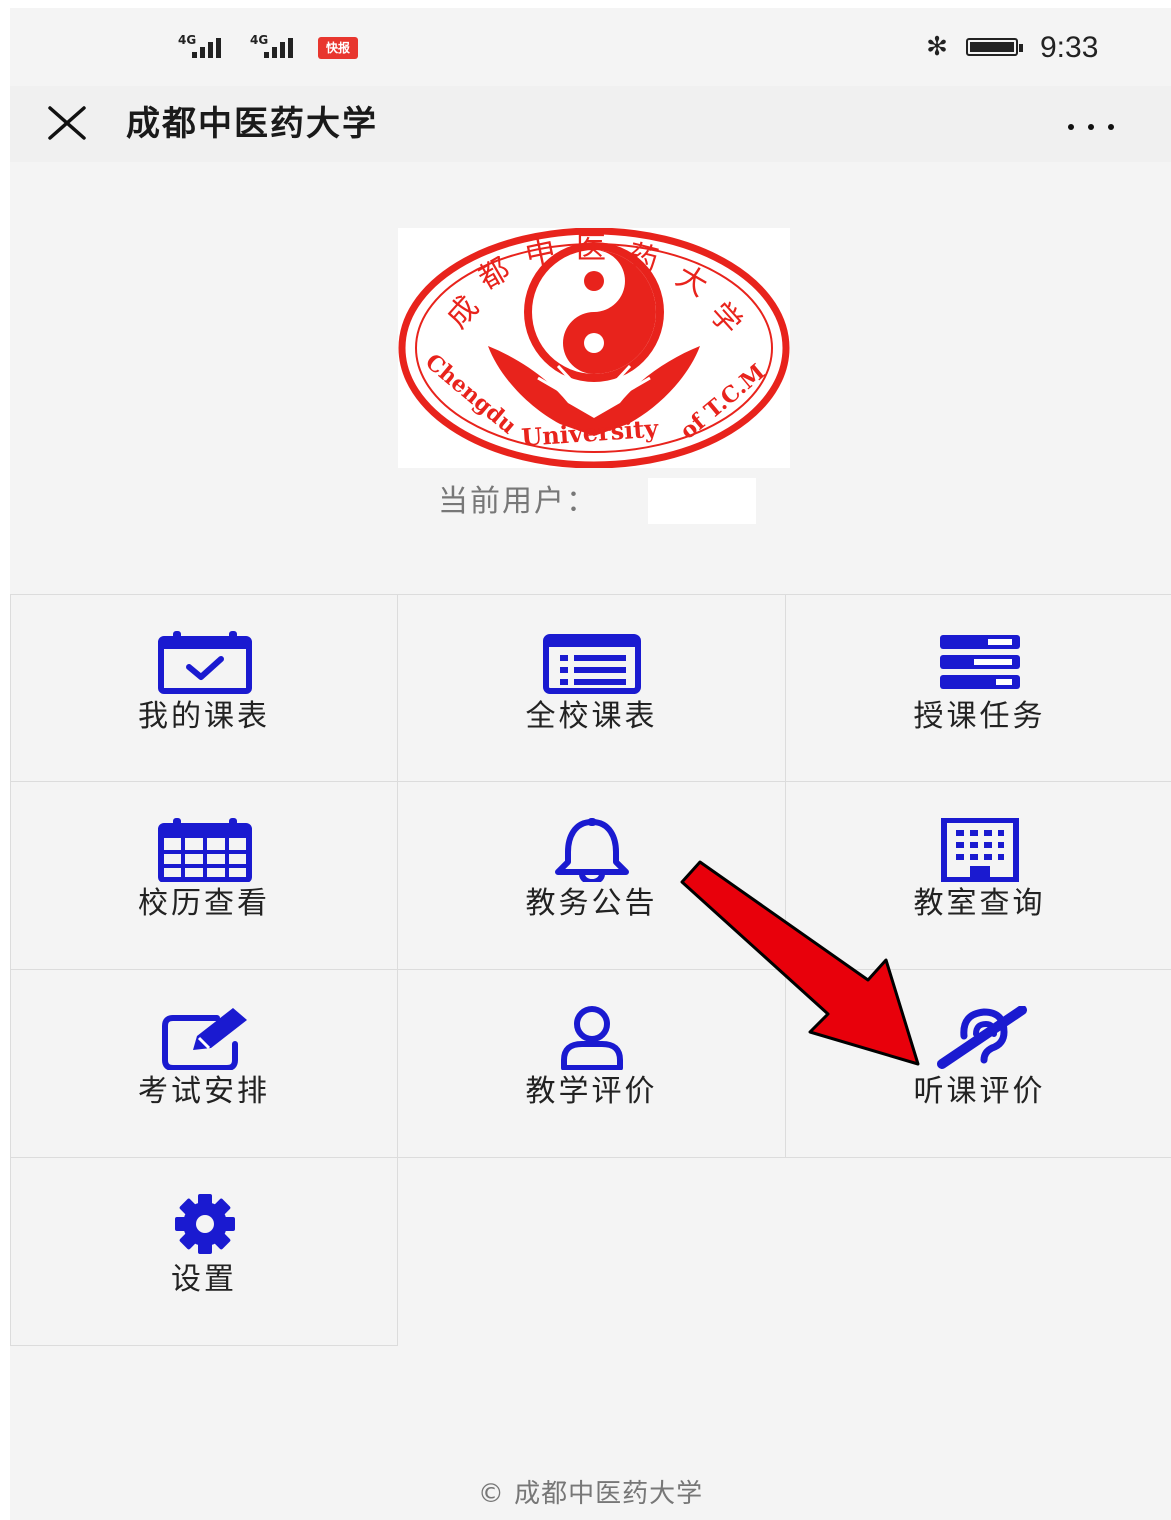 The width and height of the screenshot is (1171, 1520). I want to click on menu-item-classroom-query: 教室查询, so click(978, 876).